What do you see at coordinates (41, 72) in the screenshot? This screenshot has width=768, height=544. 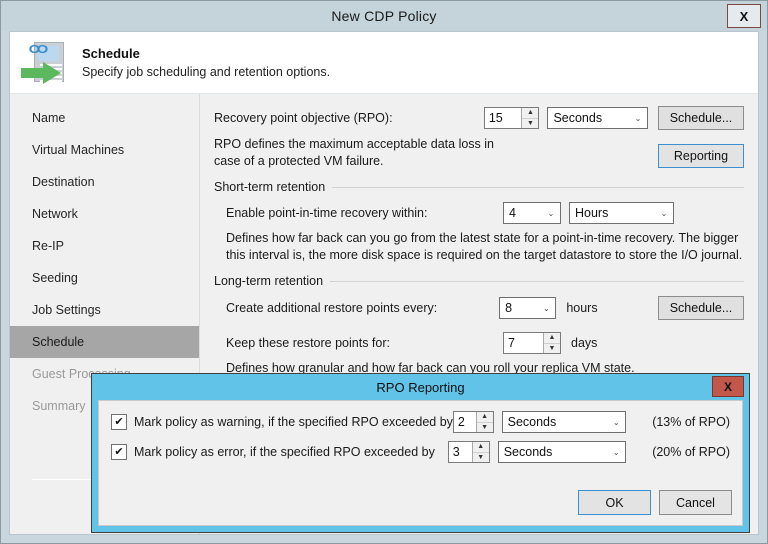 I see `green-arrow-icon` at bounding box center [41, 72].